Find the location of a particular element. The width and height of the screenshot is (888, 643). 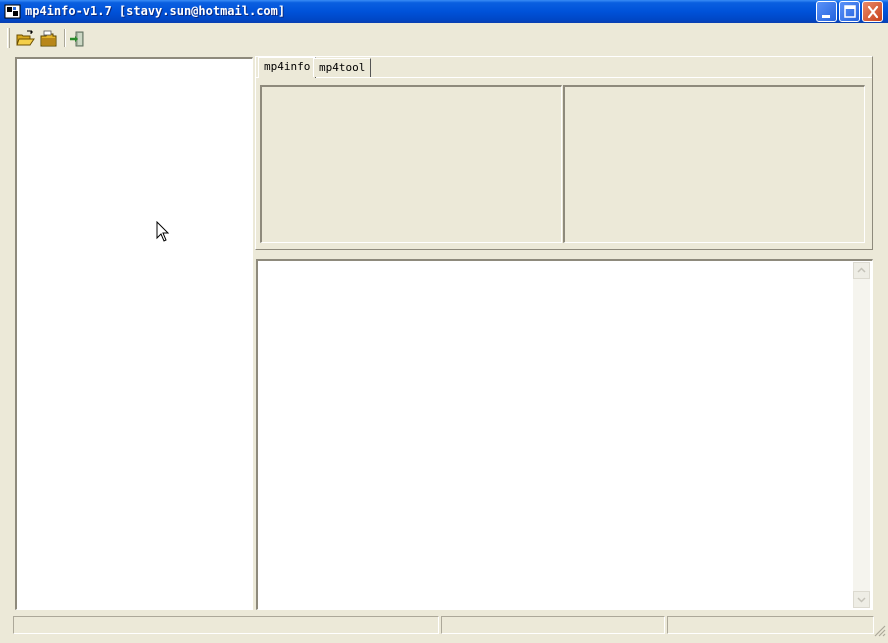

status-bar is located at coordinates (444, 628).